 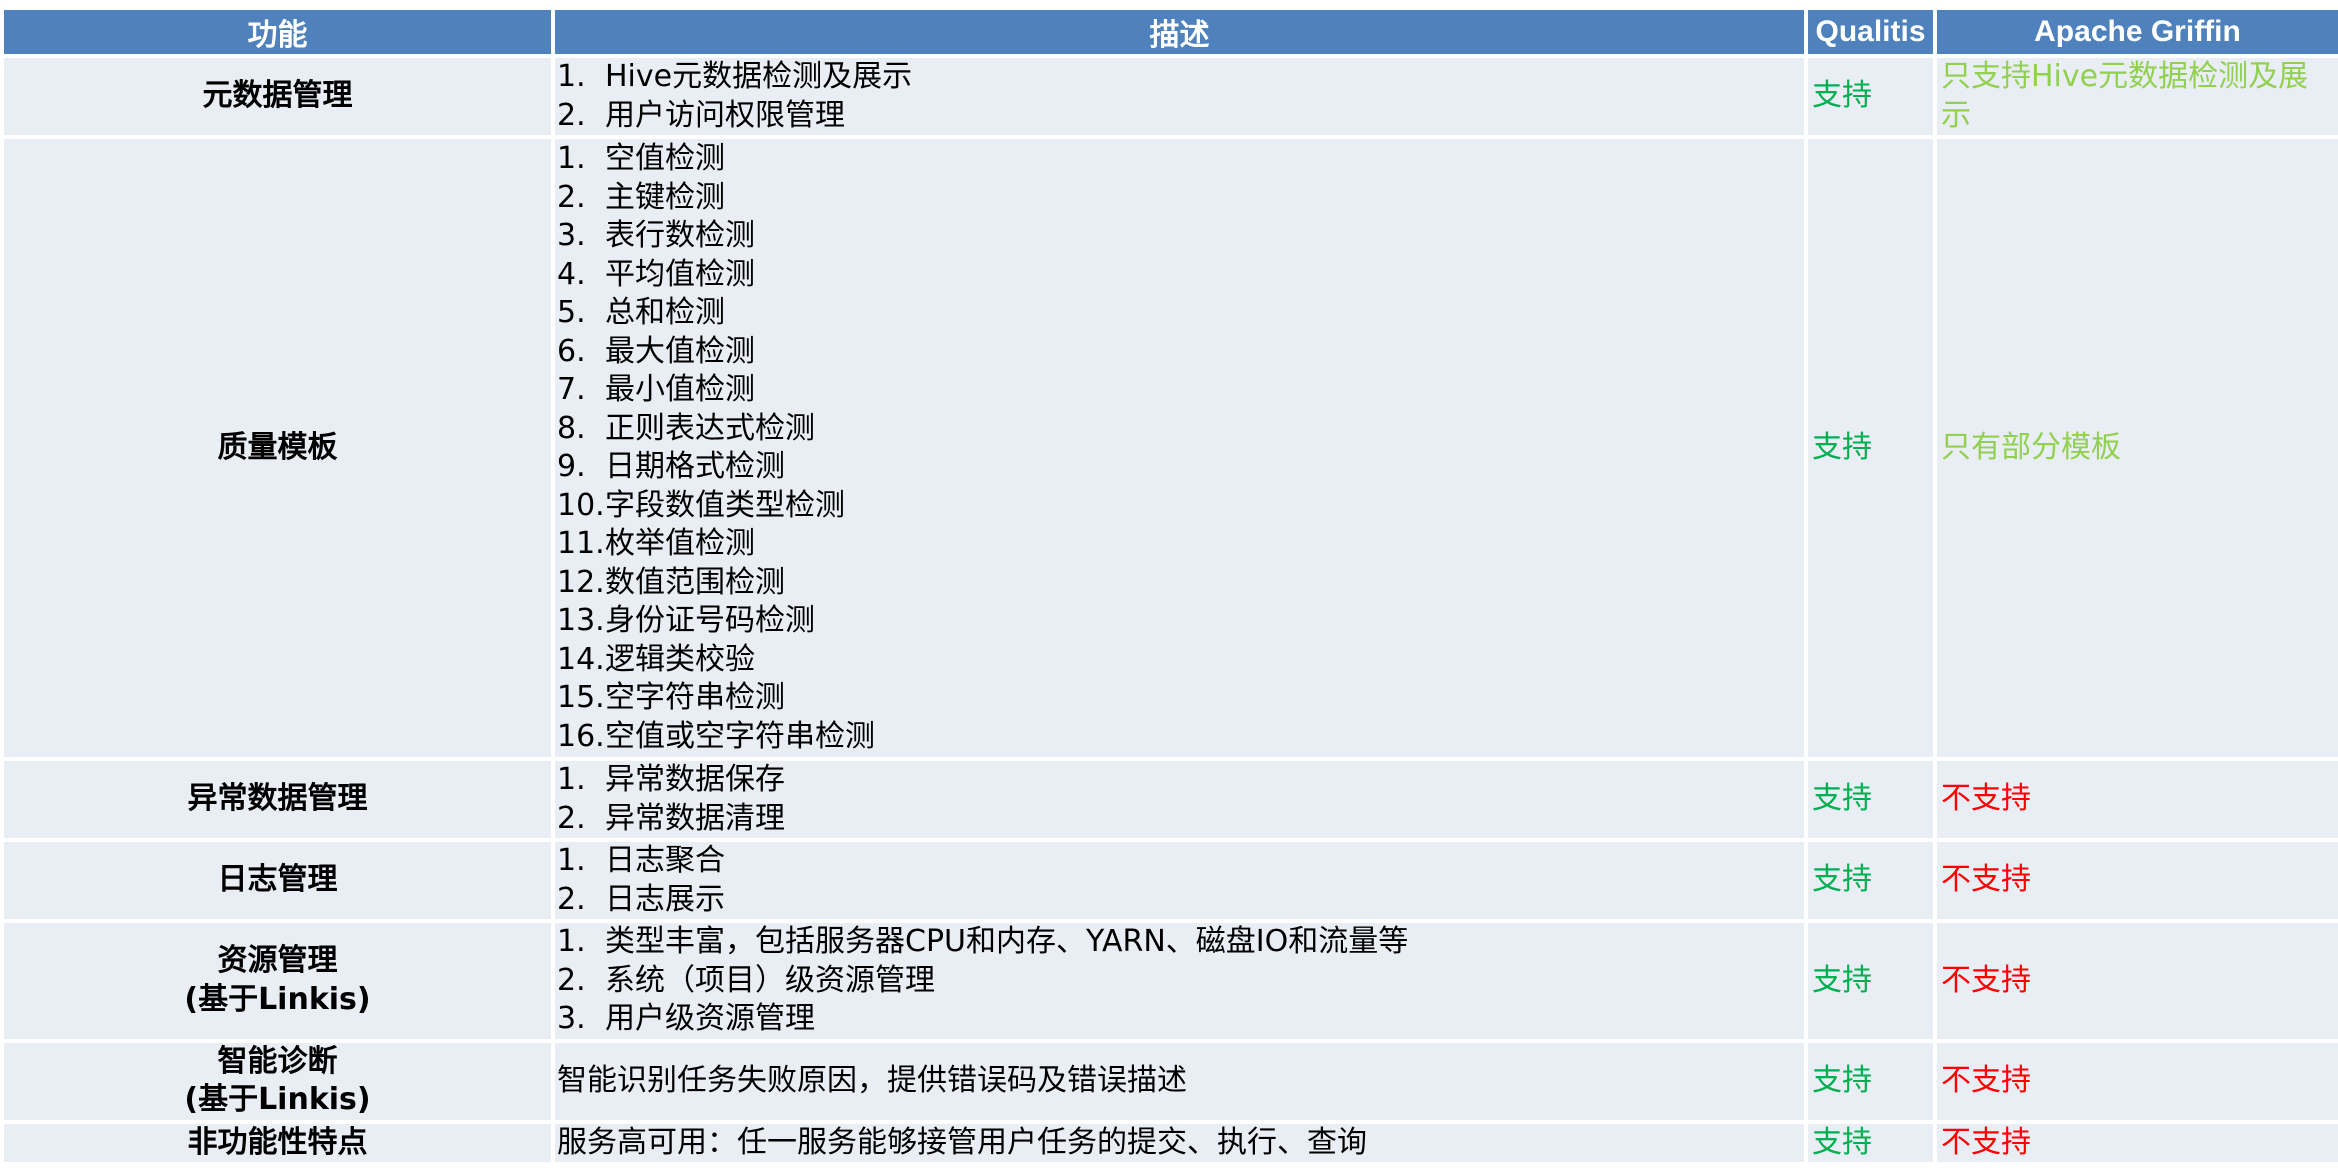 I want to click on list-item: 7. 最小值检测, so click(x=656, y=389).